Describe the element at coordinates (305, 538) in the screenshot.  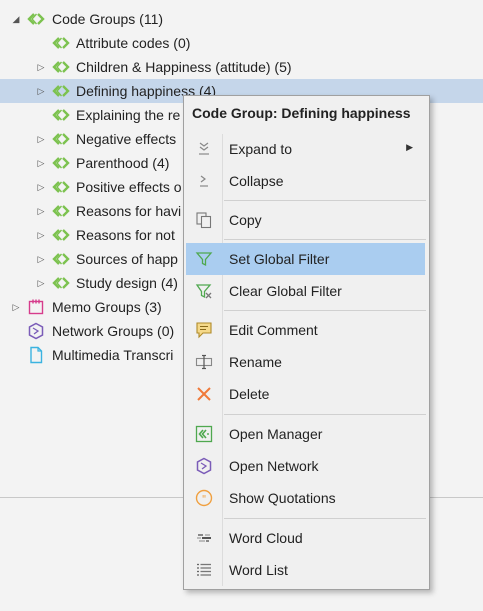
I see `menu-item-word-cloud: Word Cloud` at that location.